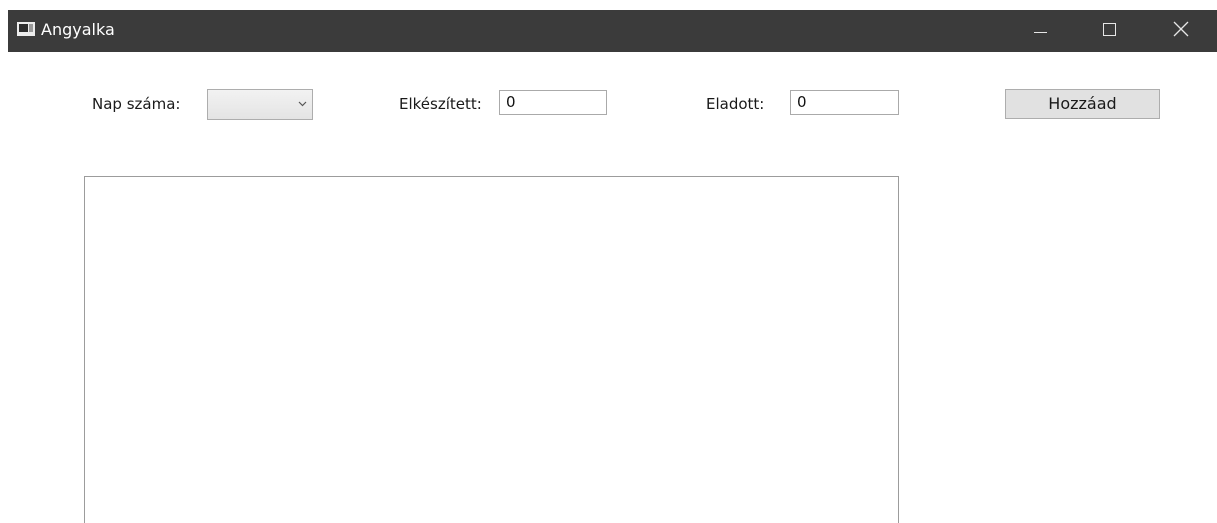  I want to click on close-icon, so click(1181, 29).